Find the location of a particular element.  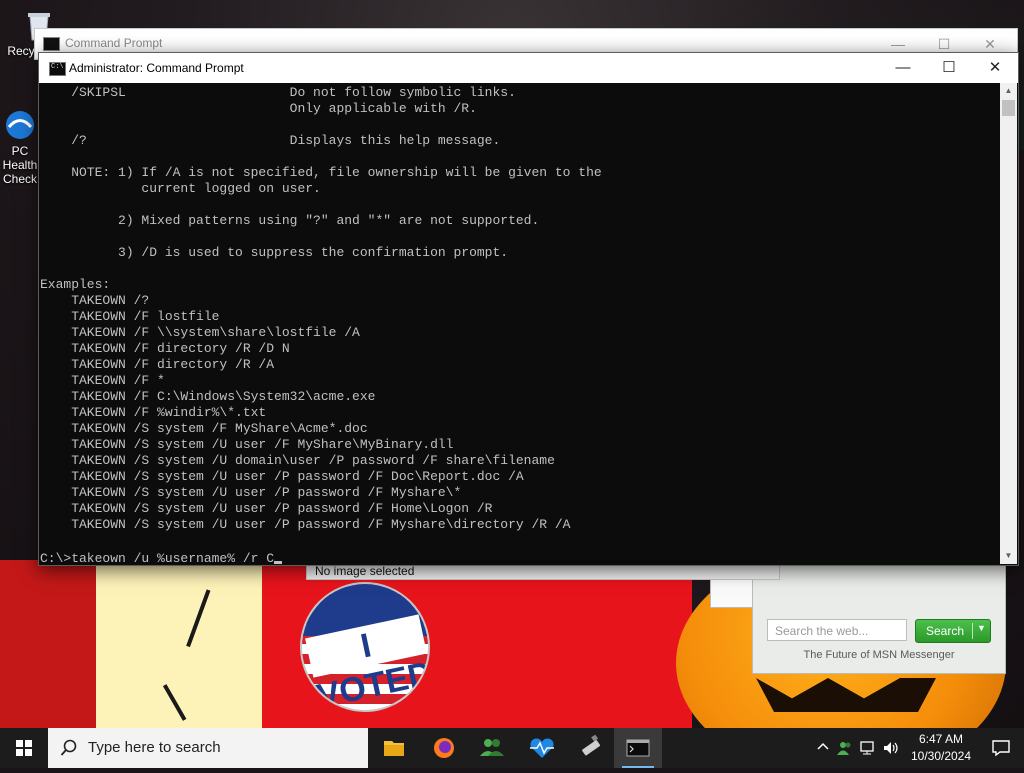

taskbar-clock: 6:47 AM 10/30/2024 is located at coordinates (941, 748).